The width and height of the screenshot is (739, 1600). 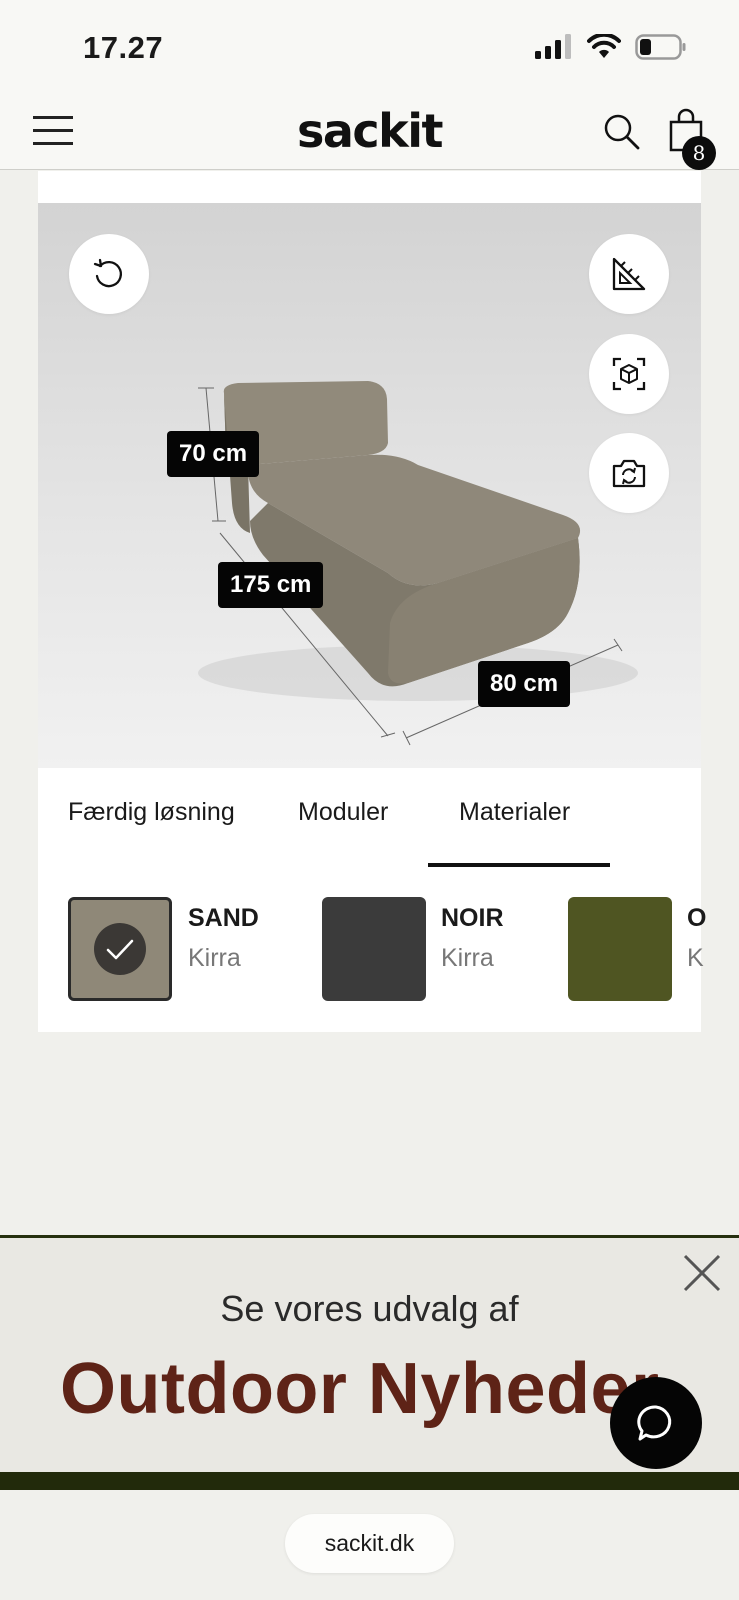 What do you see at coordinates (369, 1543) in the screenshot?
I see `browser-address-bar: sackit.dk` at bounding box center [369, 1543].